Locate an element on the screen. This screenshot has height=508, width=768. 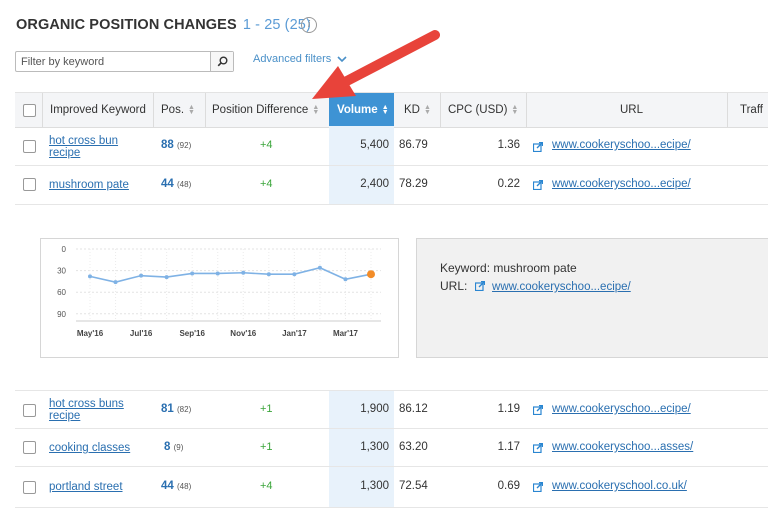
col-label: CPC (USD) is located at coordinates (478, 110).